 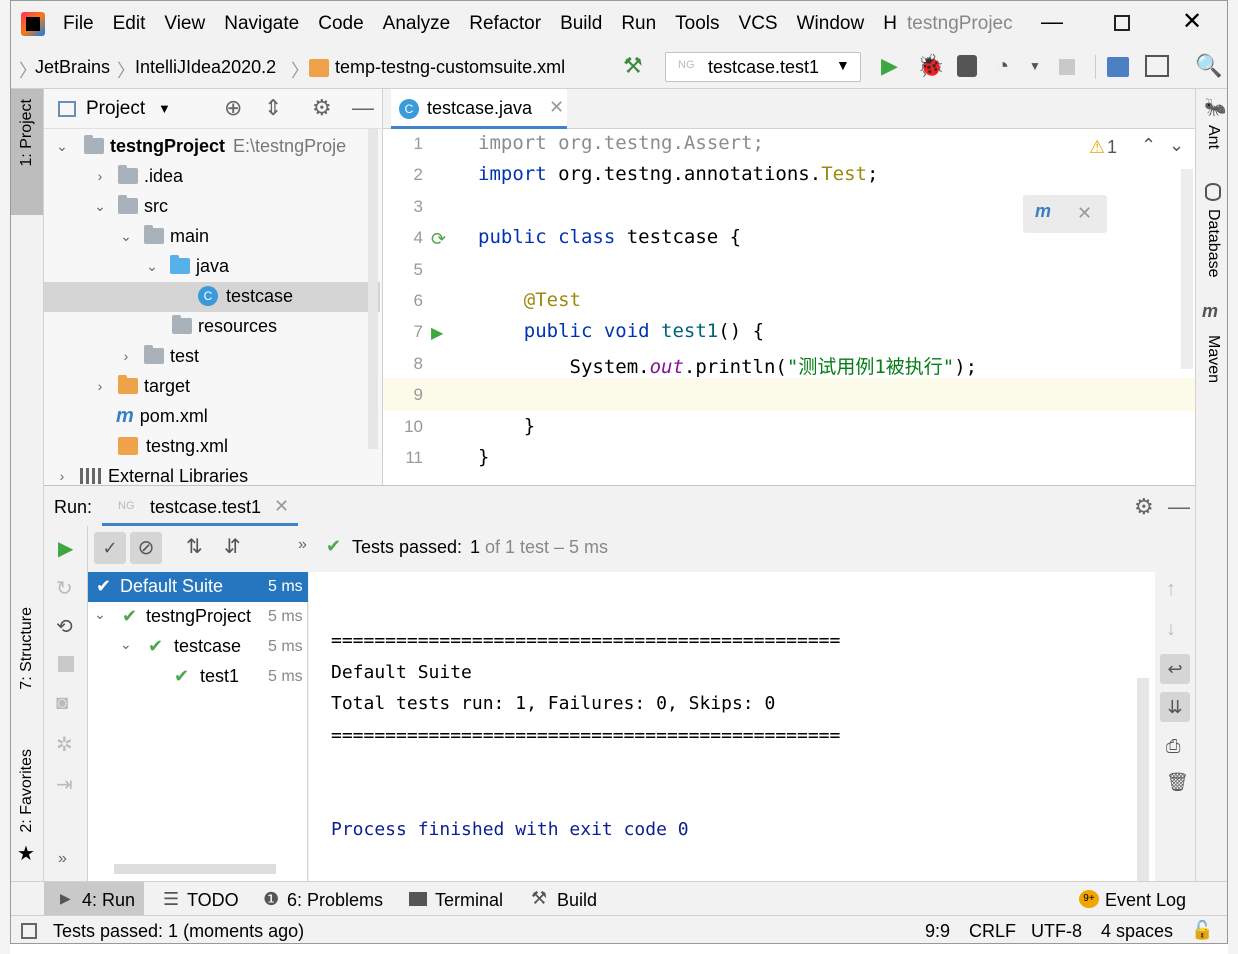 What do you see at coordinates (232, 546) in the screenshot?
I see `sort-duration-icon: ⇵` at bounding box center [232, 546].